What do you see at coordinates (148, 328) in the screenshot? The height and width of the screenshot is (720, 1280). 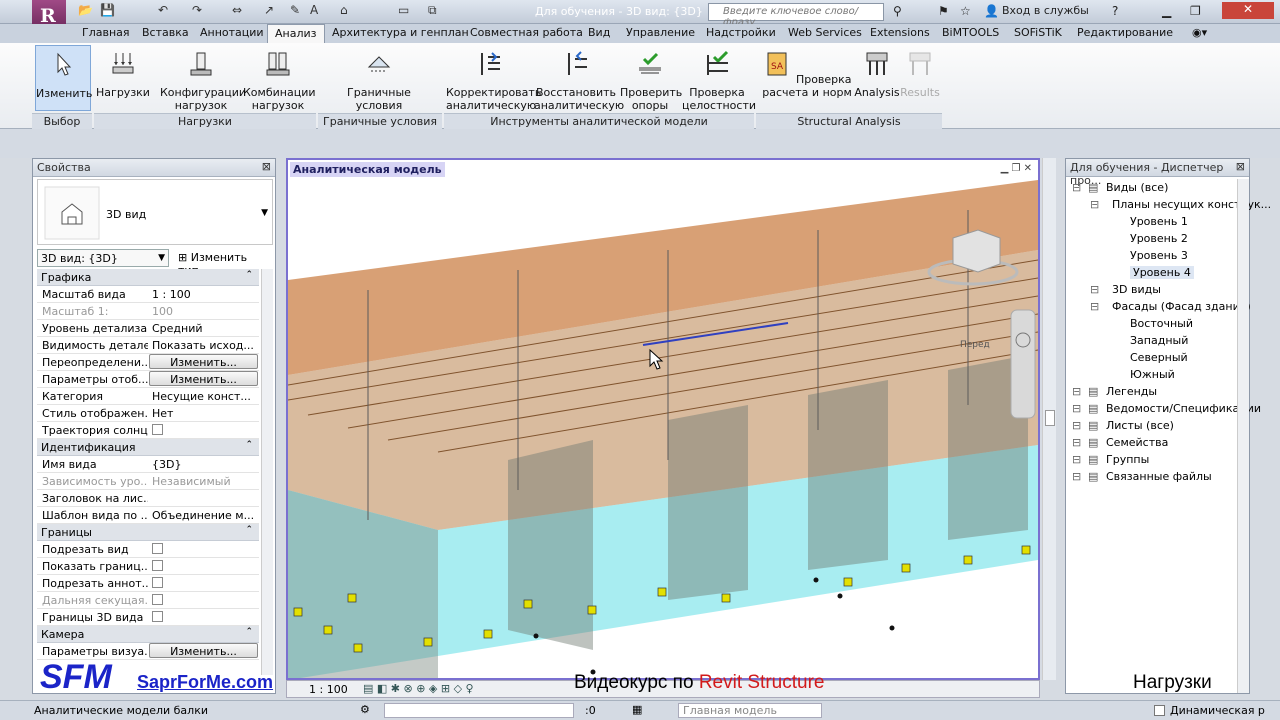 I see `property-row: Уровень детализа... Средний` at bounding box center [148, 328].